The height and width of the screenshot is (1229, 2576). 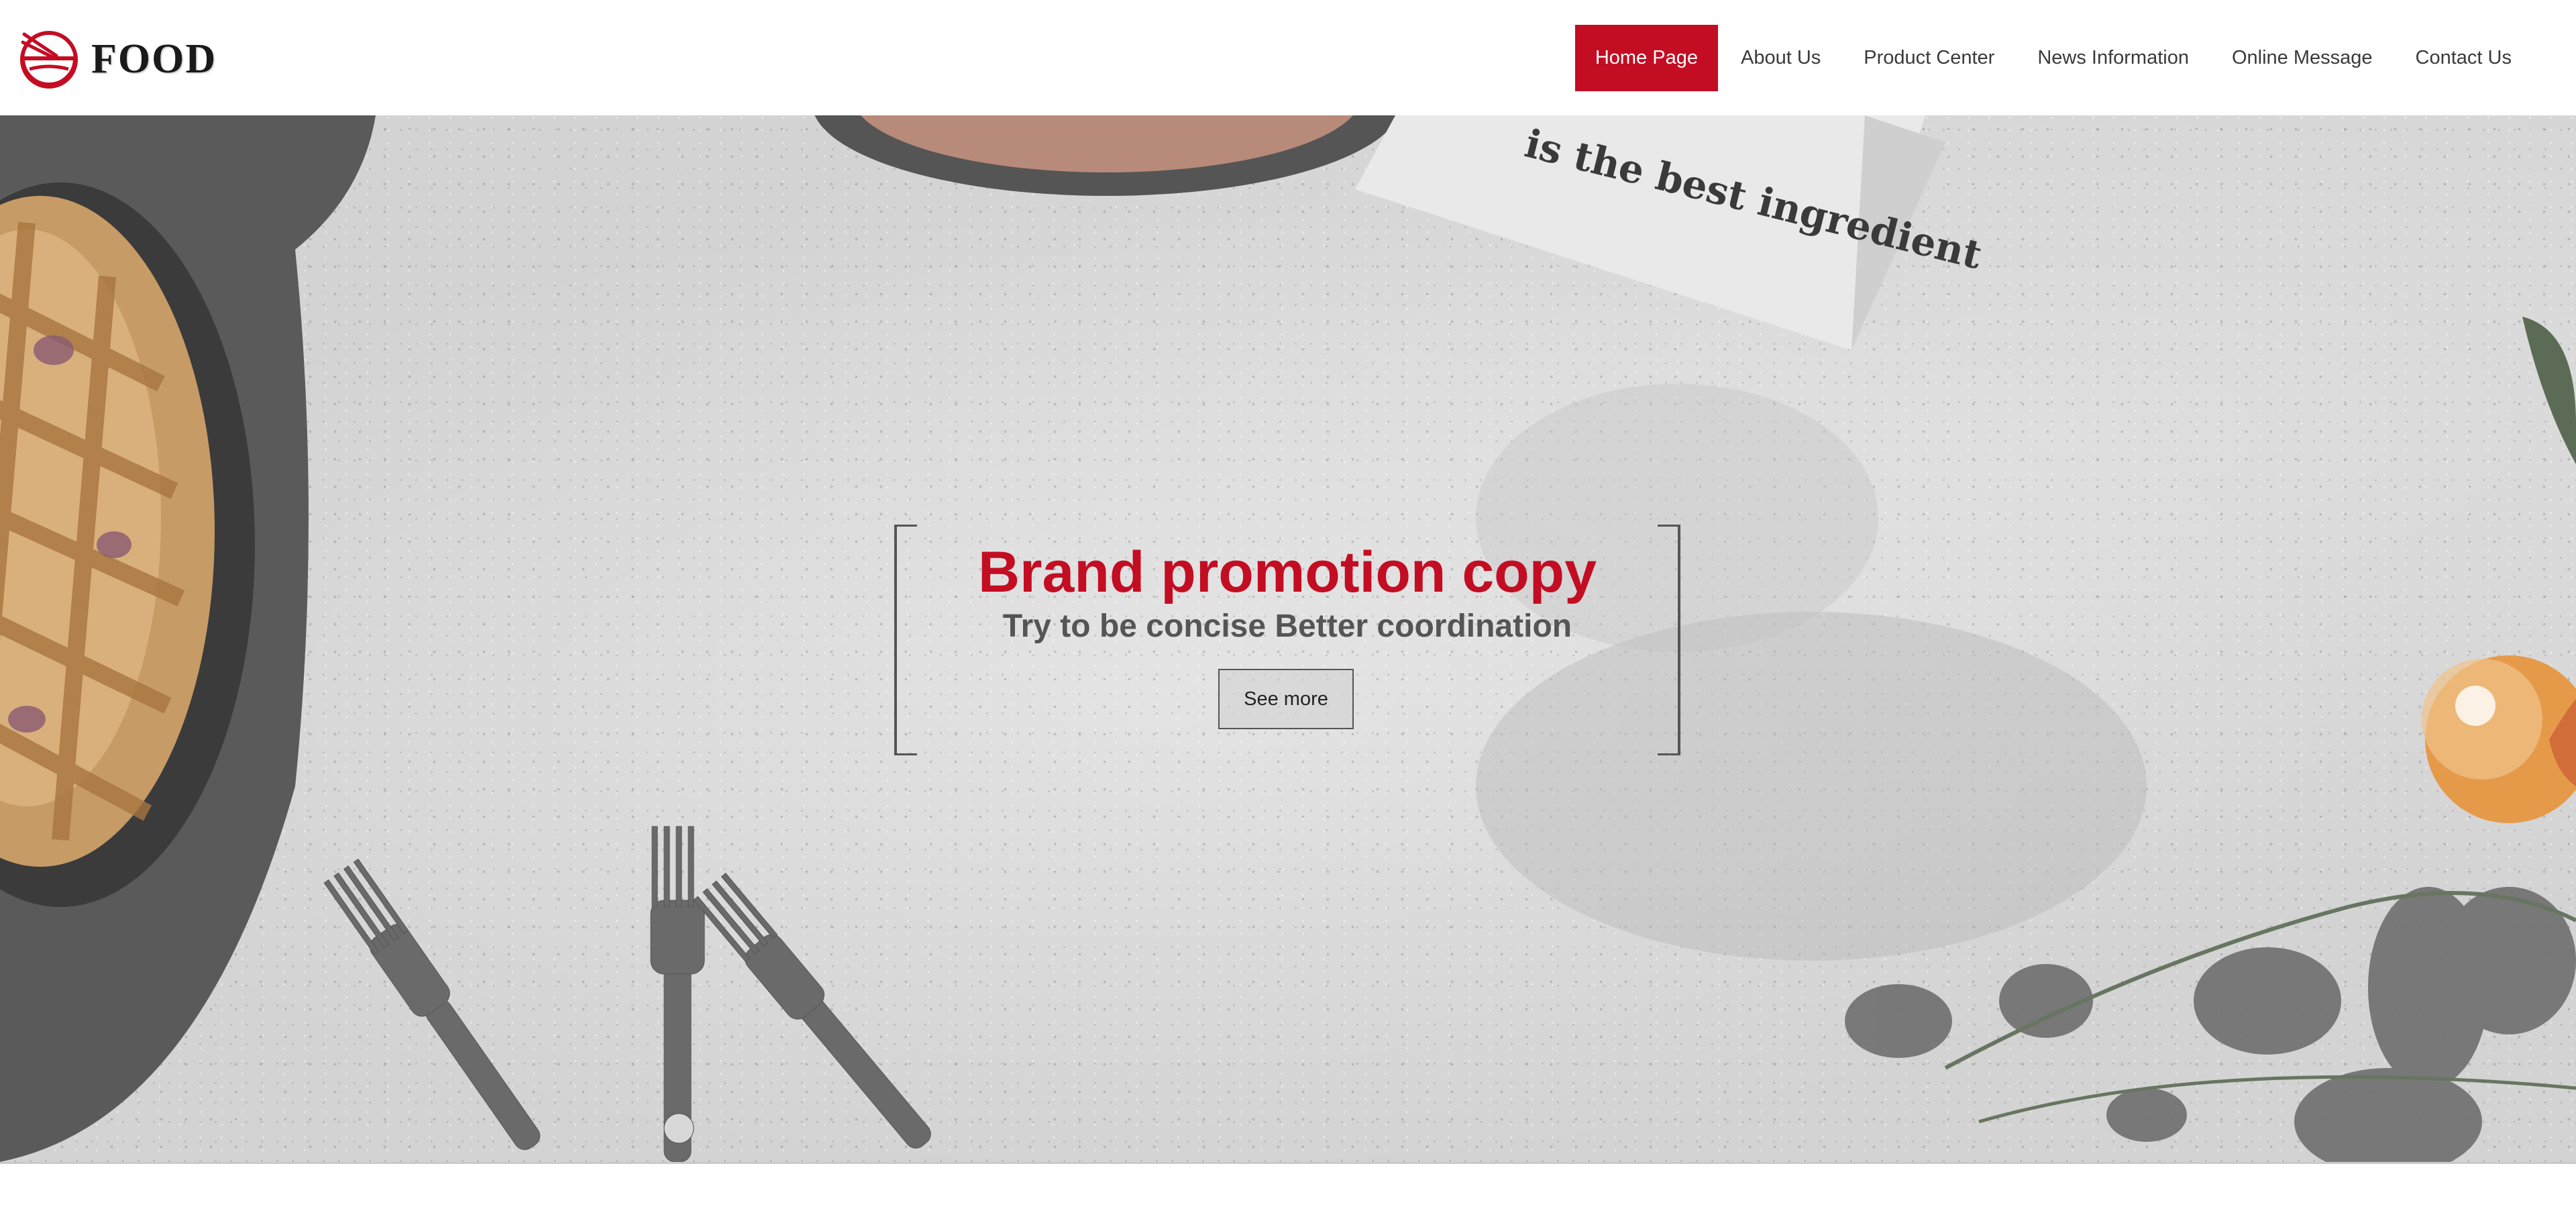 I want to click on napkin-image: is the best ingredient, so click(x=1670, y=232).